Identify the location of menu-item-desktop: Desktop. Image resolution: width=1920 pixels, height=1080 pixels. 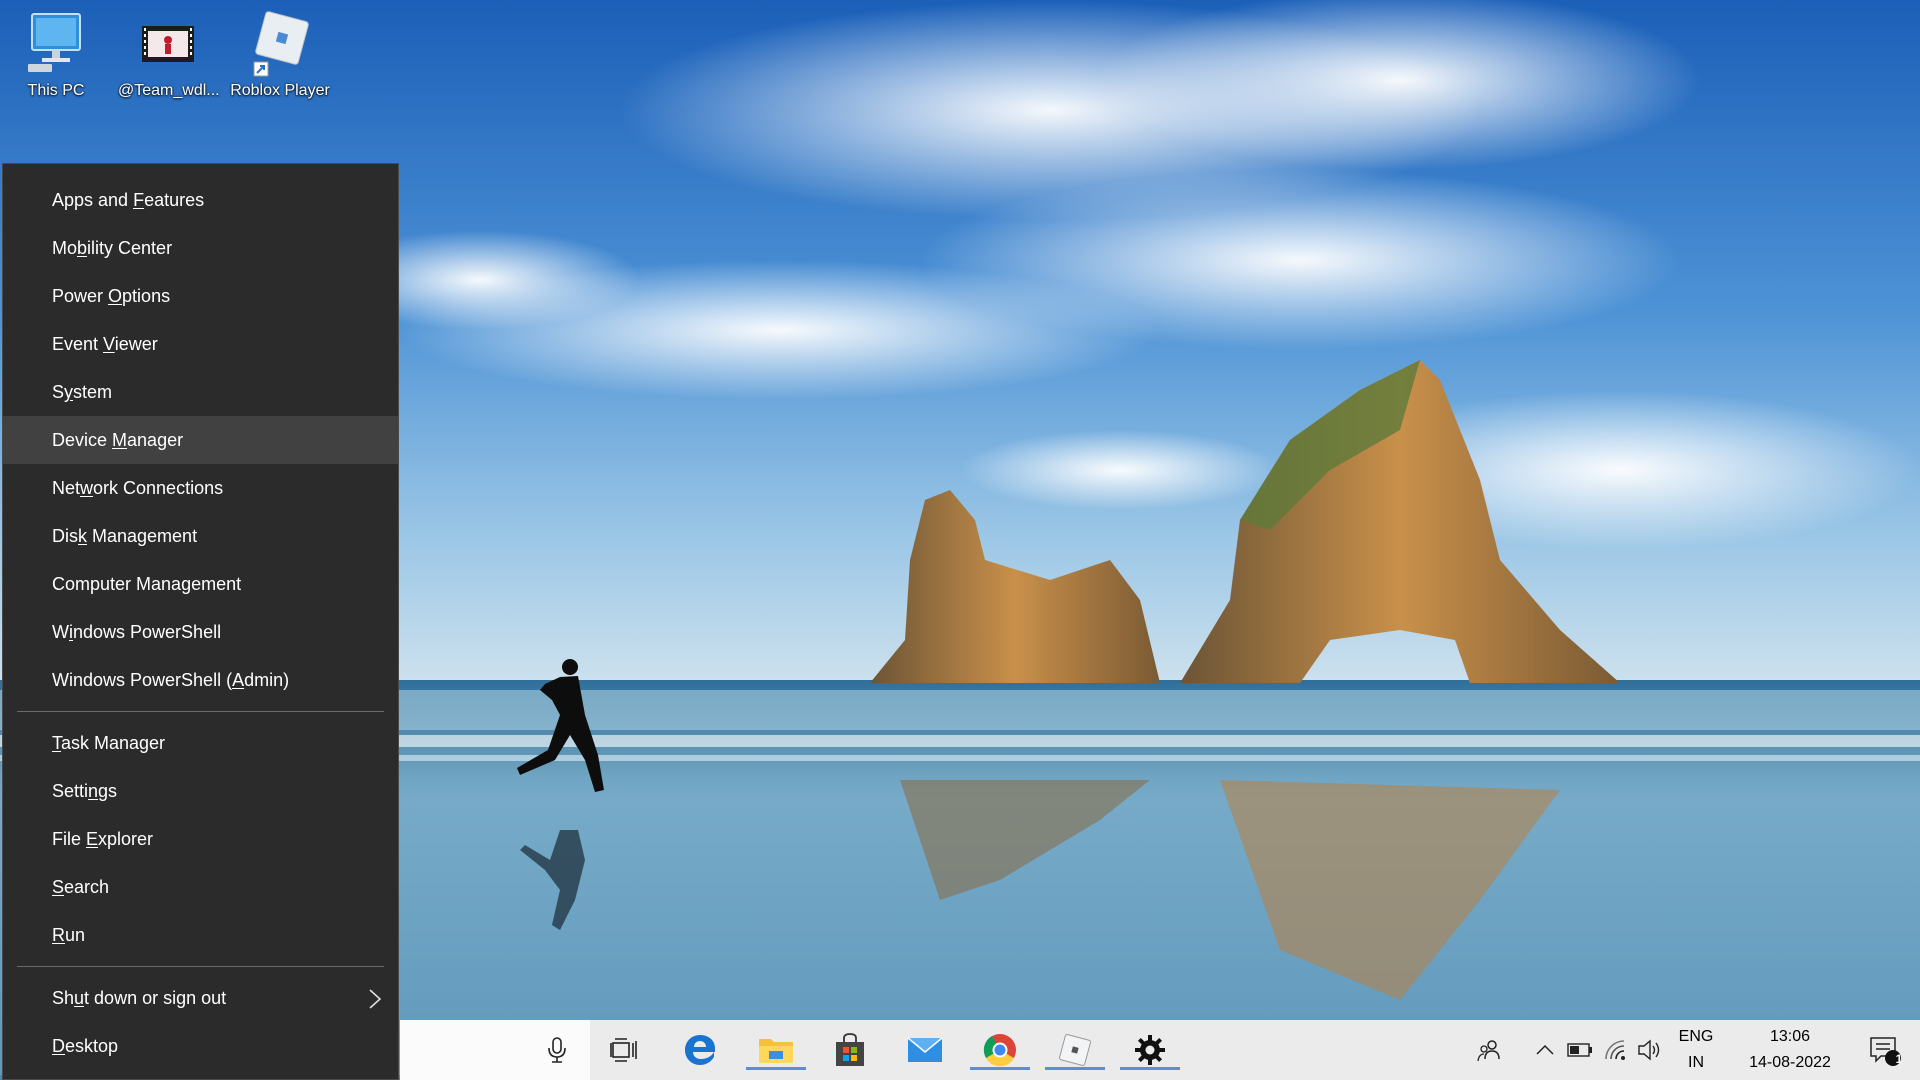
(200, 1046).